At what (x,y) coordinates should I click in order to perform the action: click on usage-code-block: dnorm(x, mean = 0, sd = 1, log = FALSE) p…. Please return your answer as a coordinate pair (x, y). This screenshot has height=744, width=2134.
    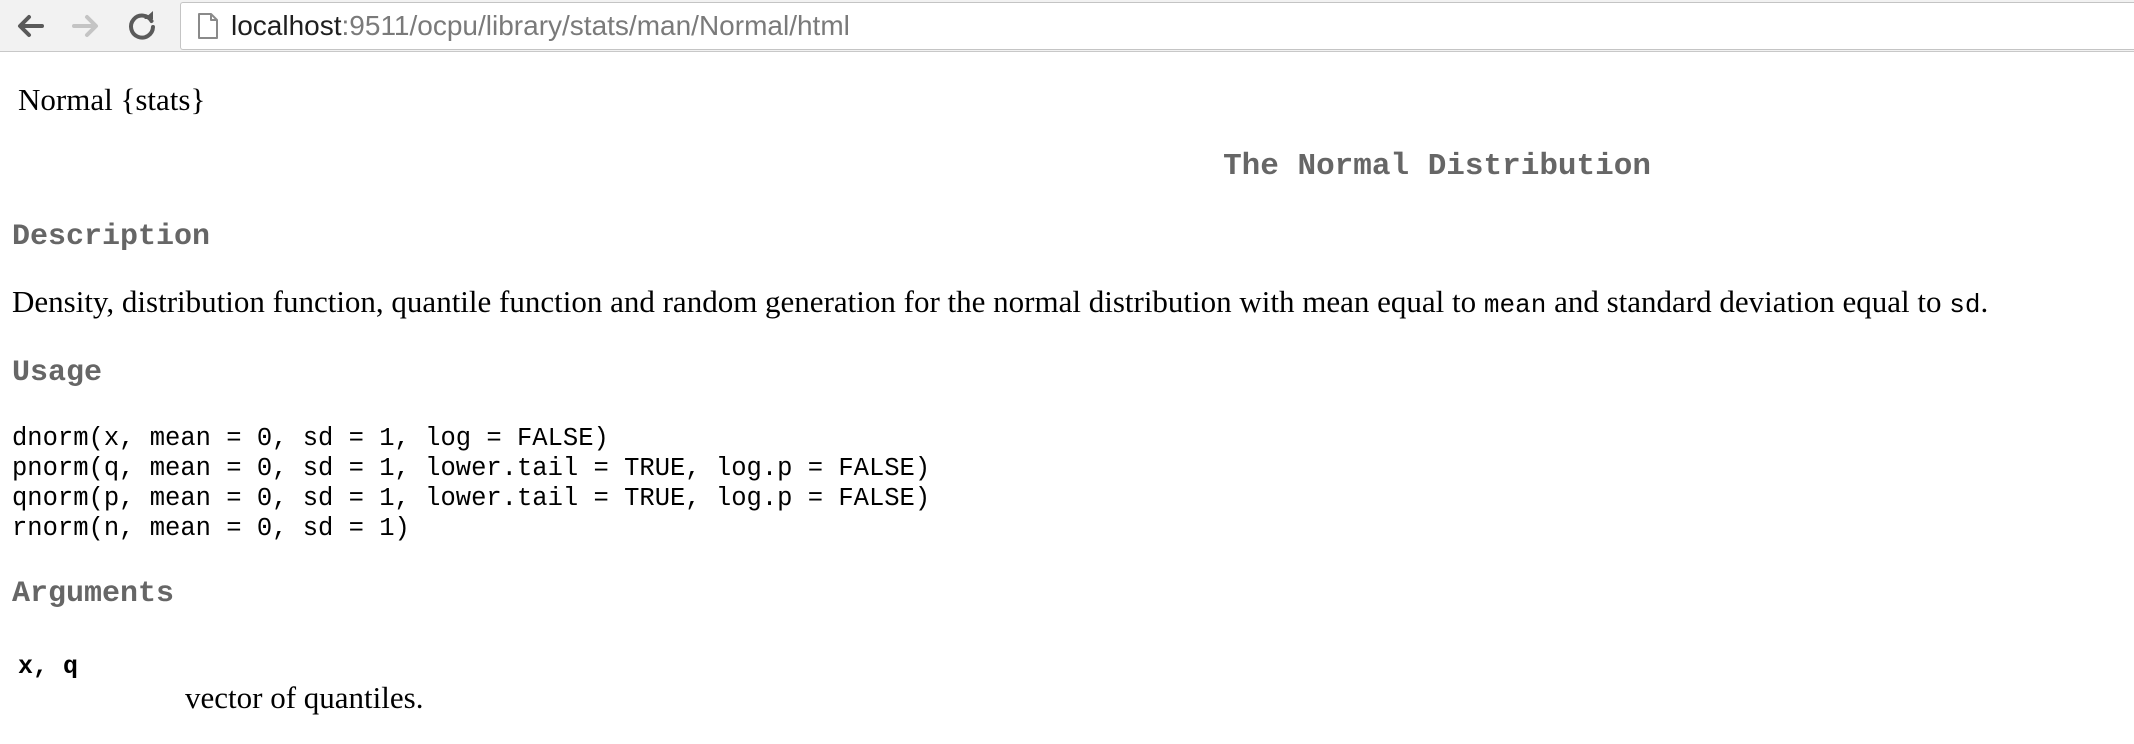
    Looking at the image, I should click on (471, 484).